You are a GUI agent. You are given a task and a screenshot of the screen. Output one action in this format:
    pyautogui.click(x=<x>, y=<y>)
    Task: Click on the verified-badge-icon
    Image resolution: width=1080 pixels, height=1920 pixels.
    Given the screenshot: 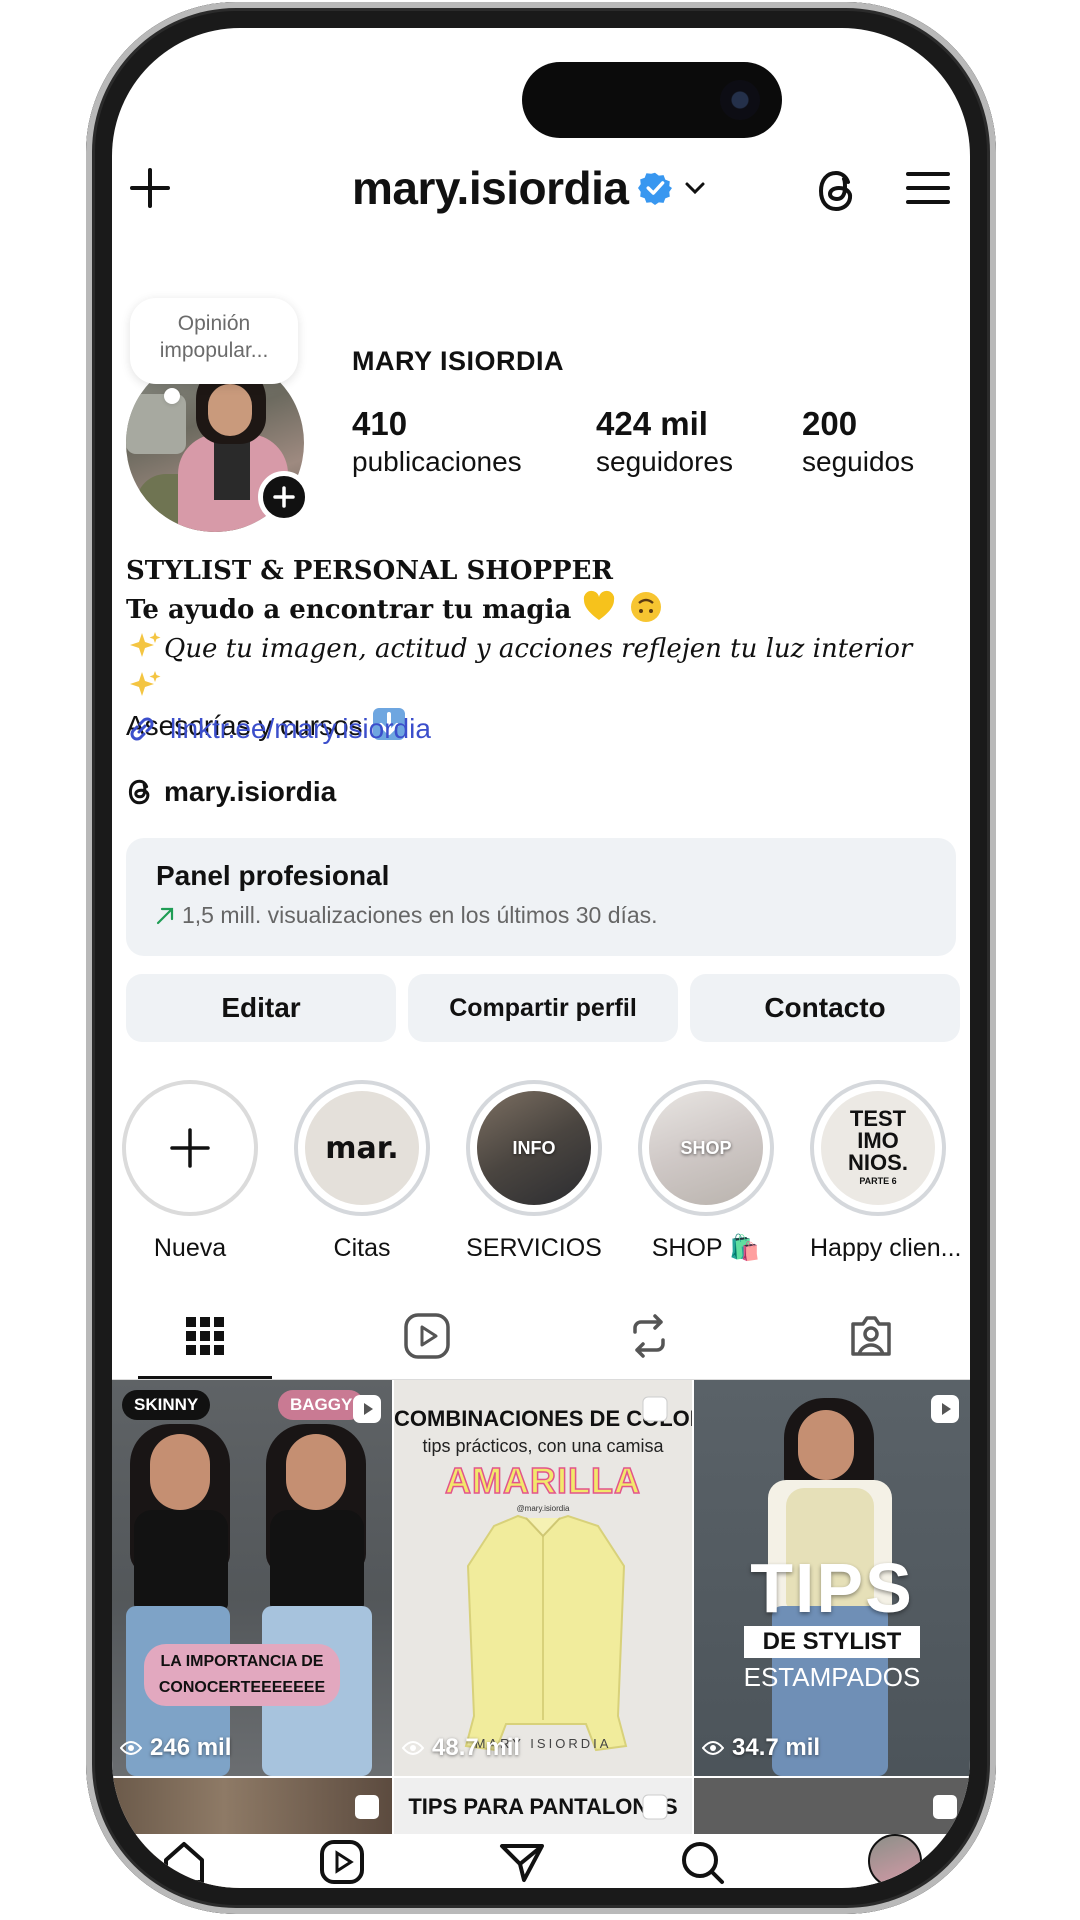 What is the action you would take?
    pyautogui.click(x=655, y=188)
    